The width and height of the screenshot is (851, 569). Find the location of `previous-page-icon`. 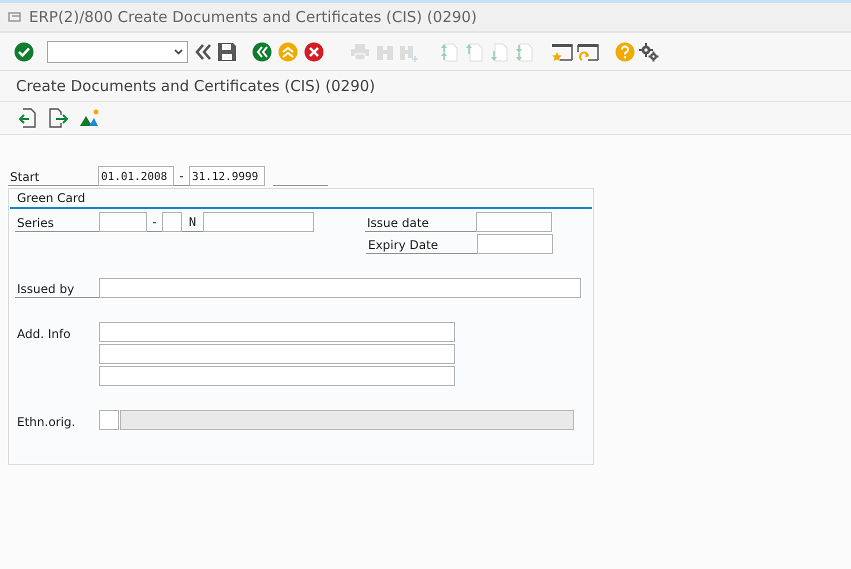

previous-page-icon is located at coordinates (475, 52).